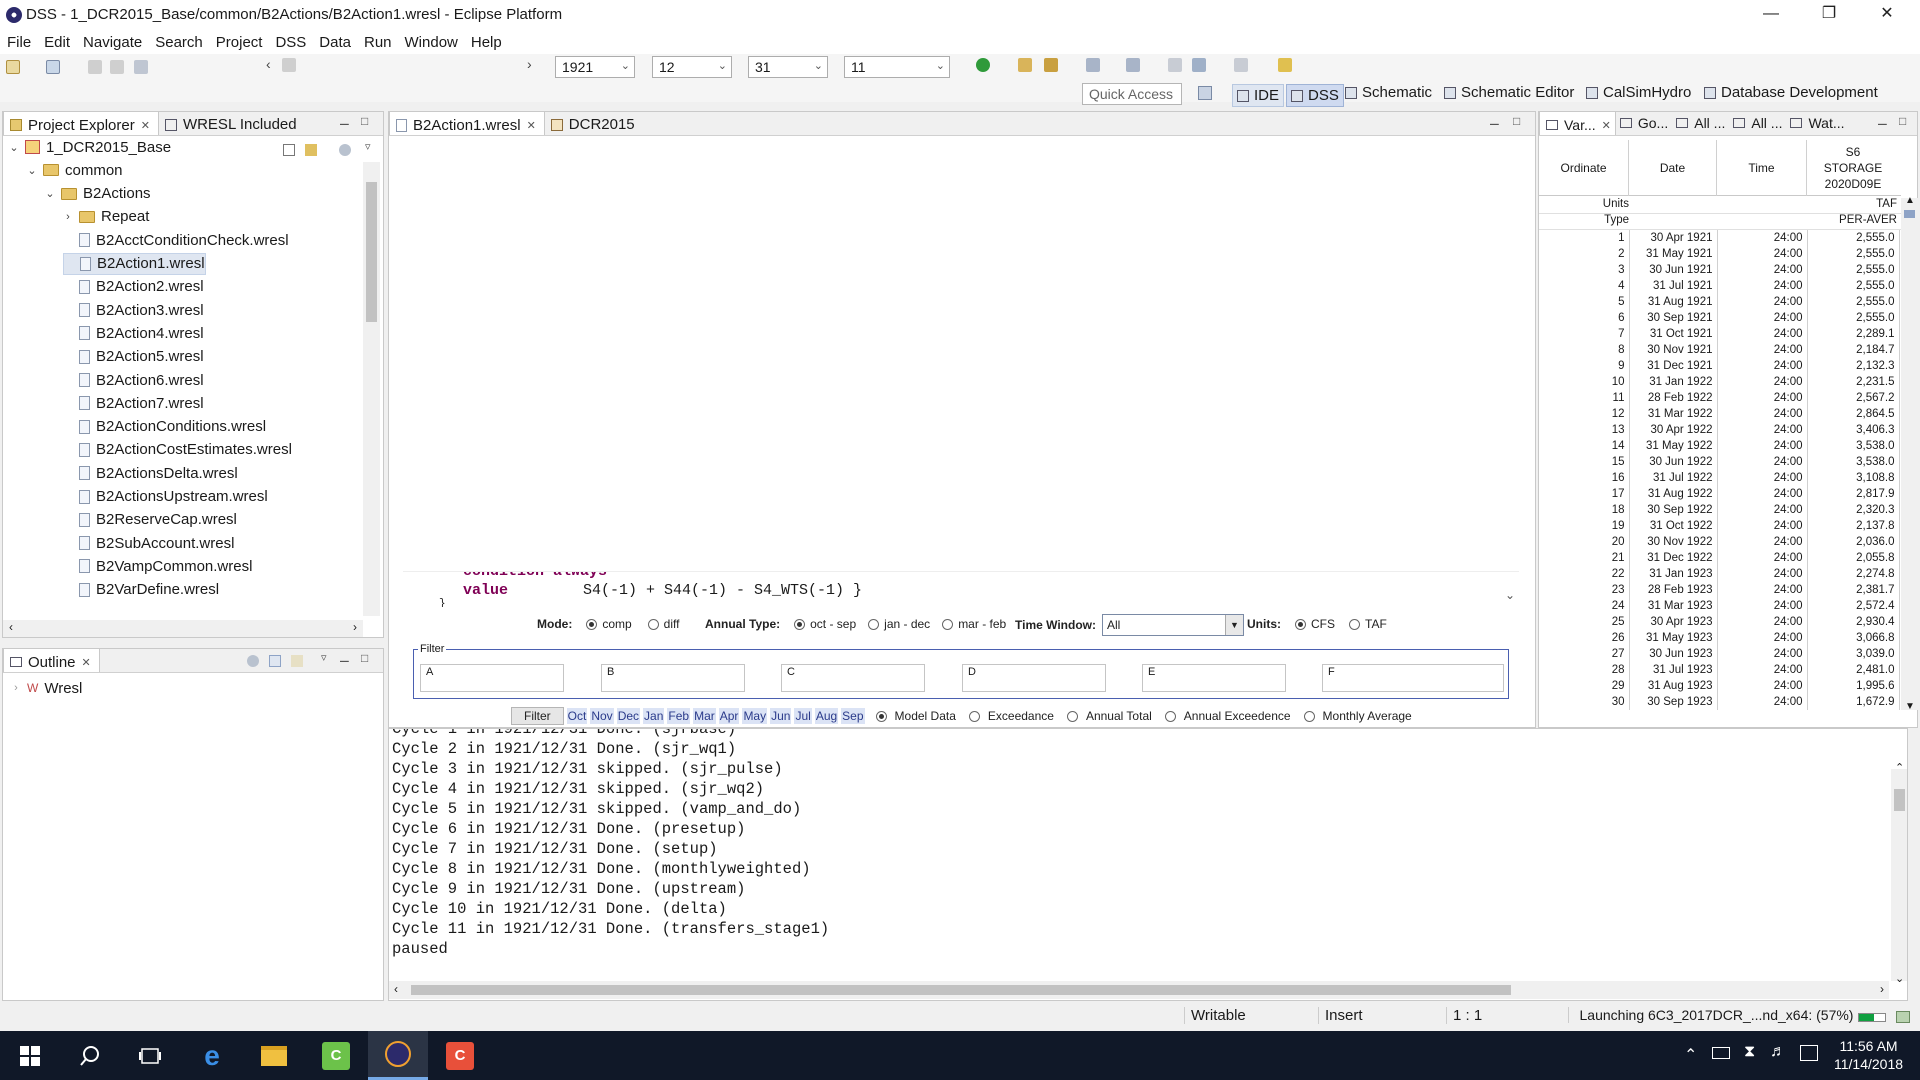 The height and width of the screenshot is (1080, 1920). Describe the element at coordinates (1719, 542) in the screenshot. I see `table-row: 20 30 Nov 1922 24:00 2,036.0` at that location.